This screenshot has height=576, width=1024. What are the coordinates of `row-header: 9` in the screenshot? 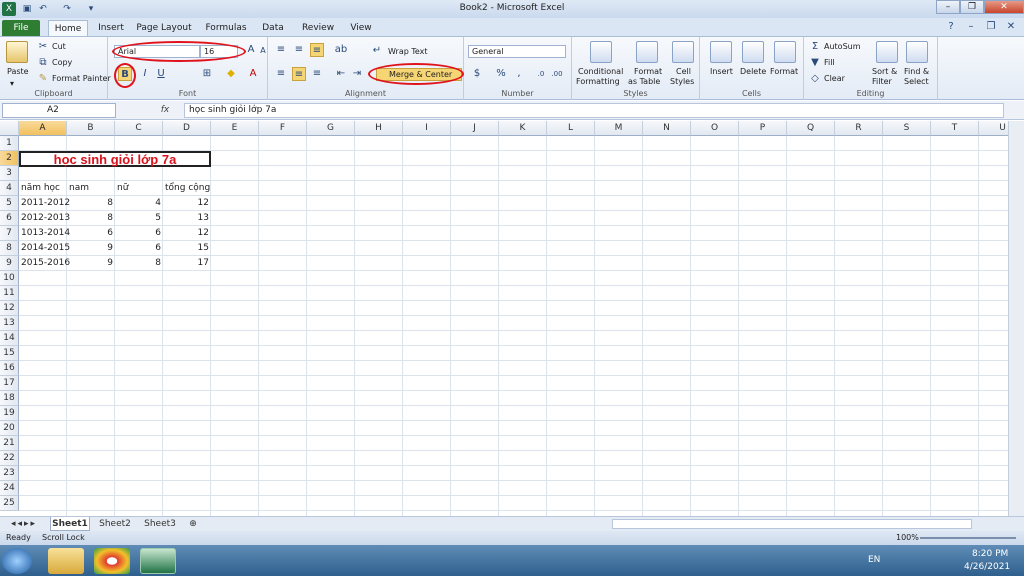 It's located at (9, 263).